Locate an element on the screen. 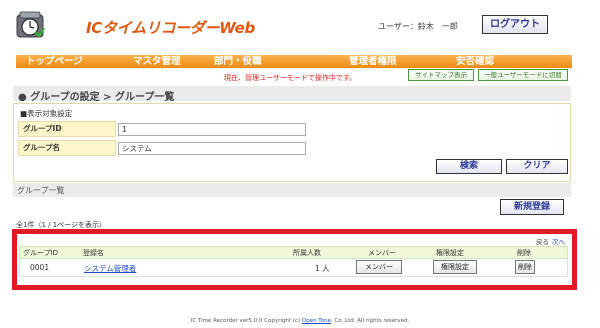 This screenshot has height=328, width=600. table-header: グループID 登録名 所属人数 メンバー 権限設定 削除 is located at coordinates (293, 252).